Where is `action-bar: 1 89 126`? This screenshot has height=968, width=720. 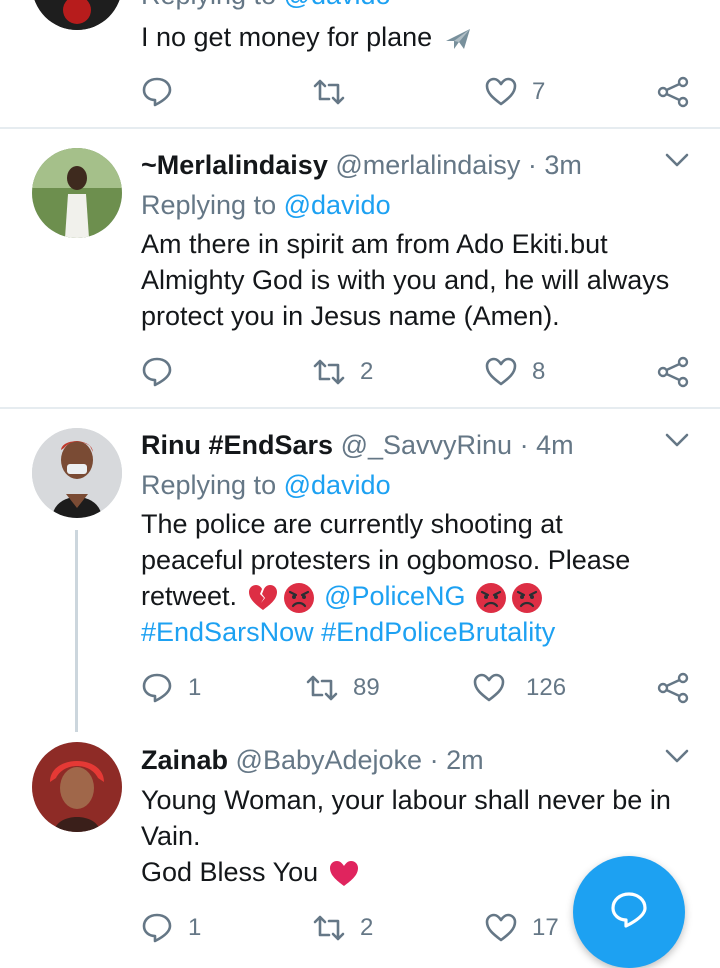
action-bar: 1 89 126 is located at coordinates (360, 688).